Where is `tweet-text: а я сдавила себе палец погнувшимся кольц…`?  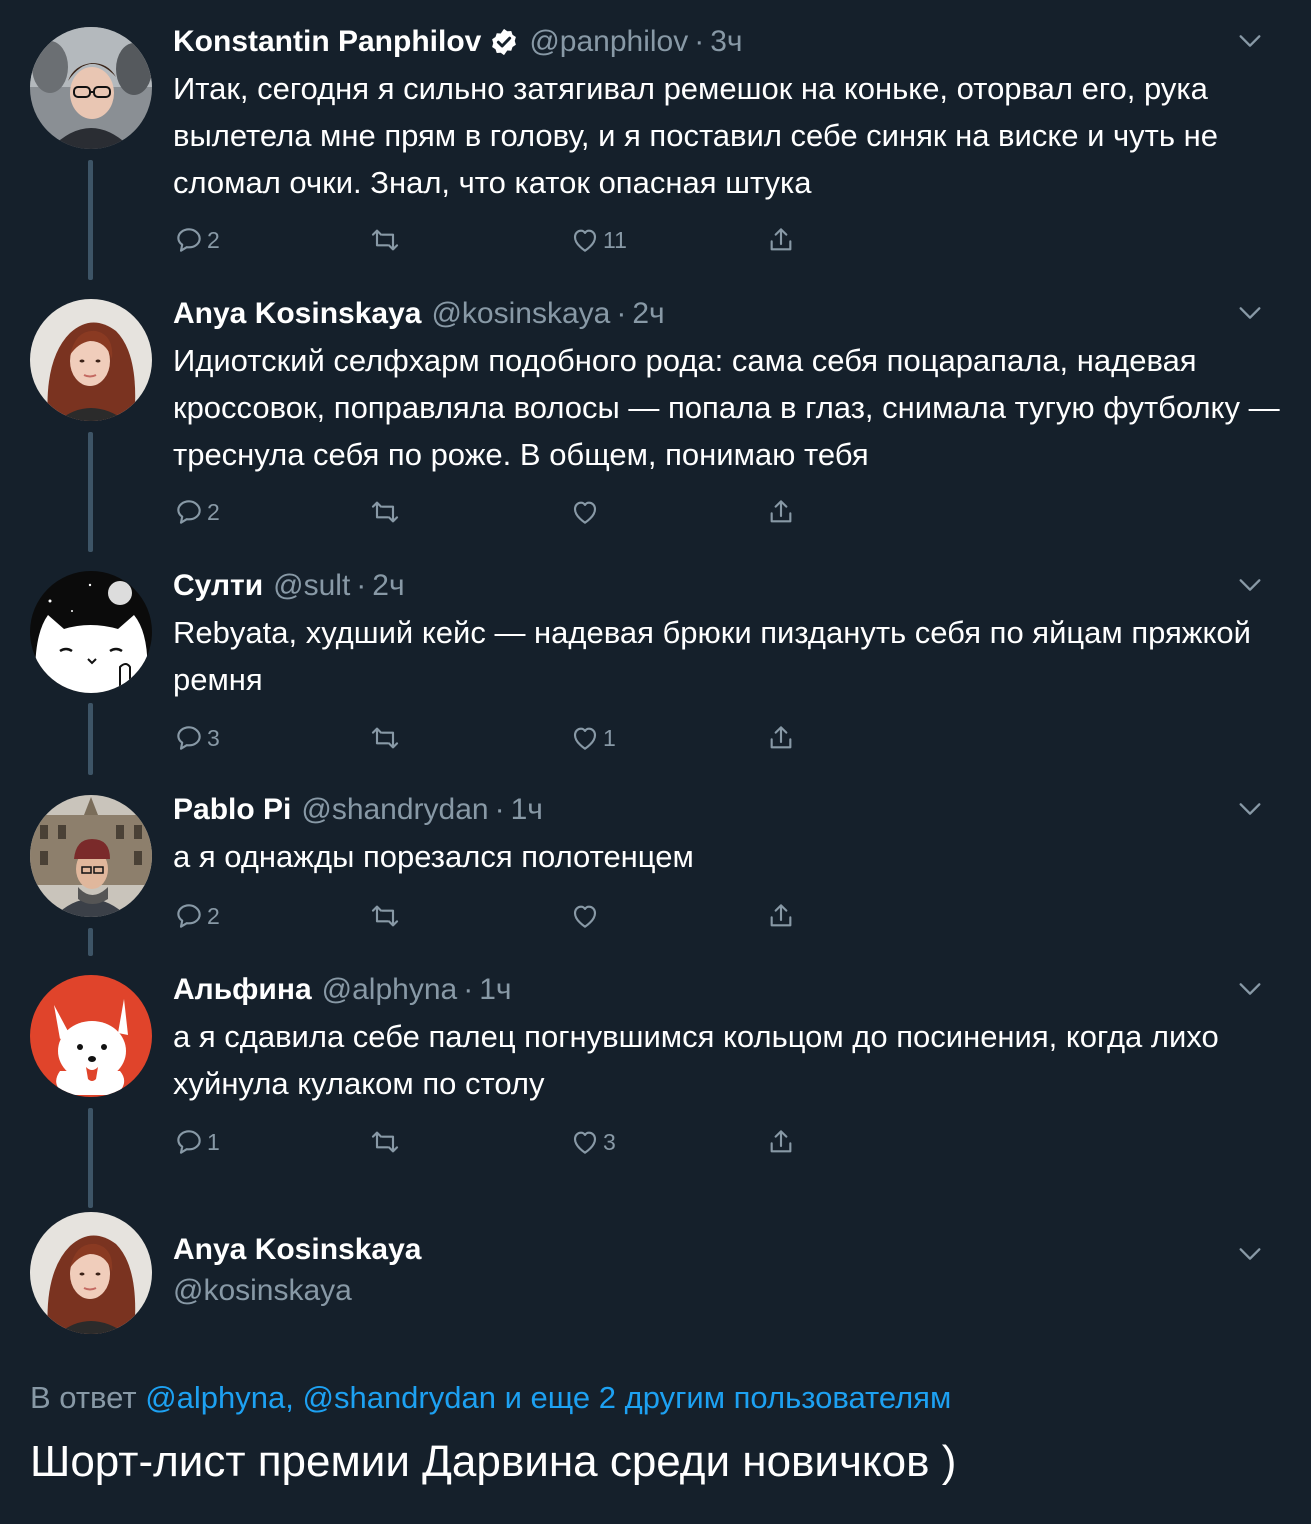 tweet-text: а я сдавила себе палец погнувшимся кольц… is located at coordinates (696, 1060).